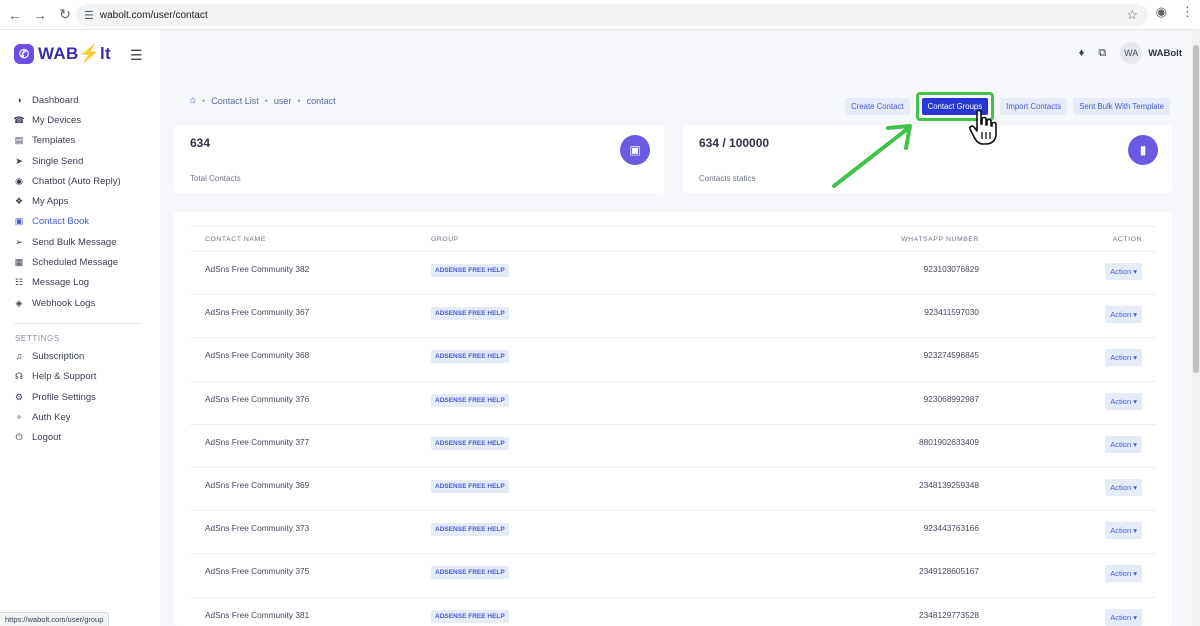 The image size is (1200, 626). I want to click on sidebar-item-webhook-logs: ◈ Webhook Logs, so click(80, 303).